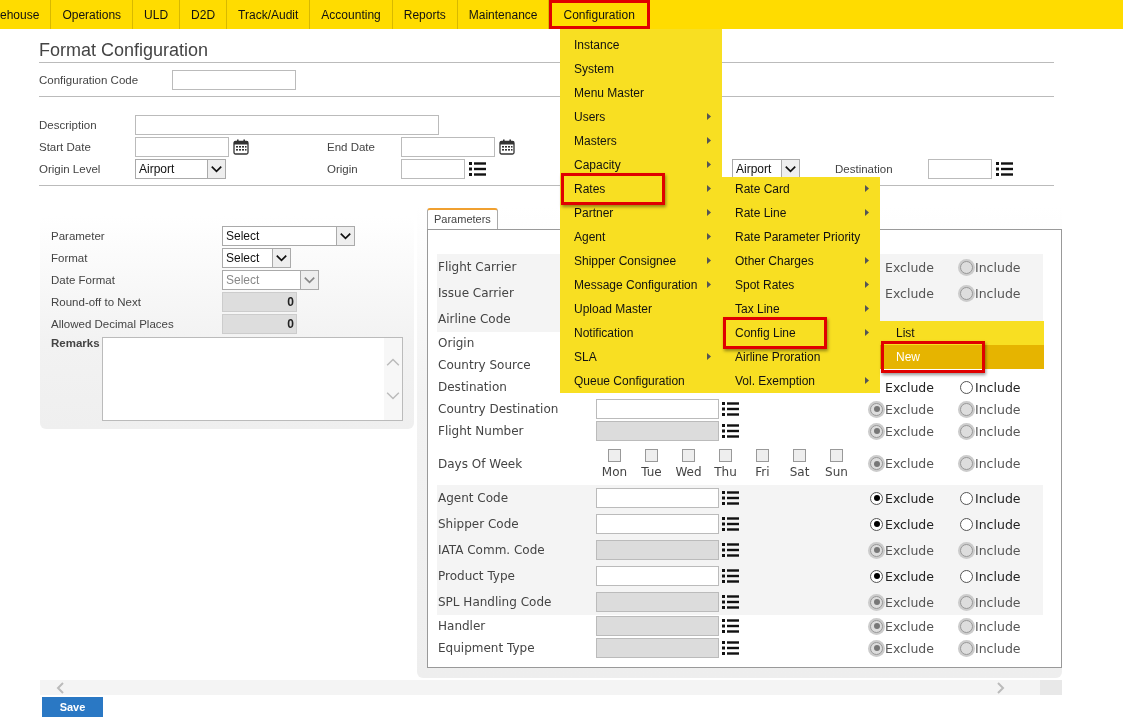 This screenshot has height=720, width=1123. Describe the element at coordinates (641, 285) in the screenshot. I see `menu-item: Message Configuration` at that location.